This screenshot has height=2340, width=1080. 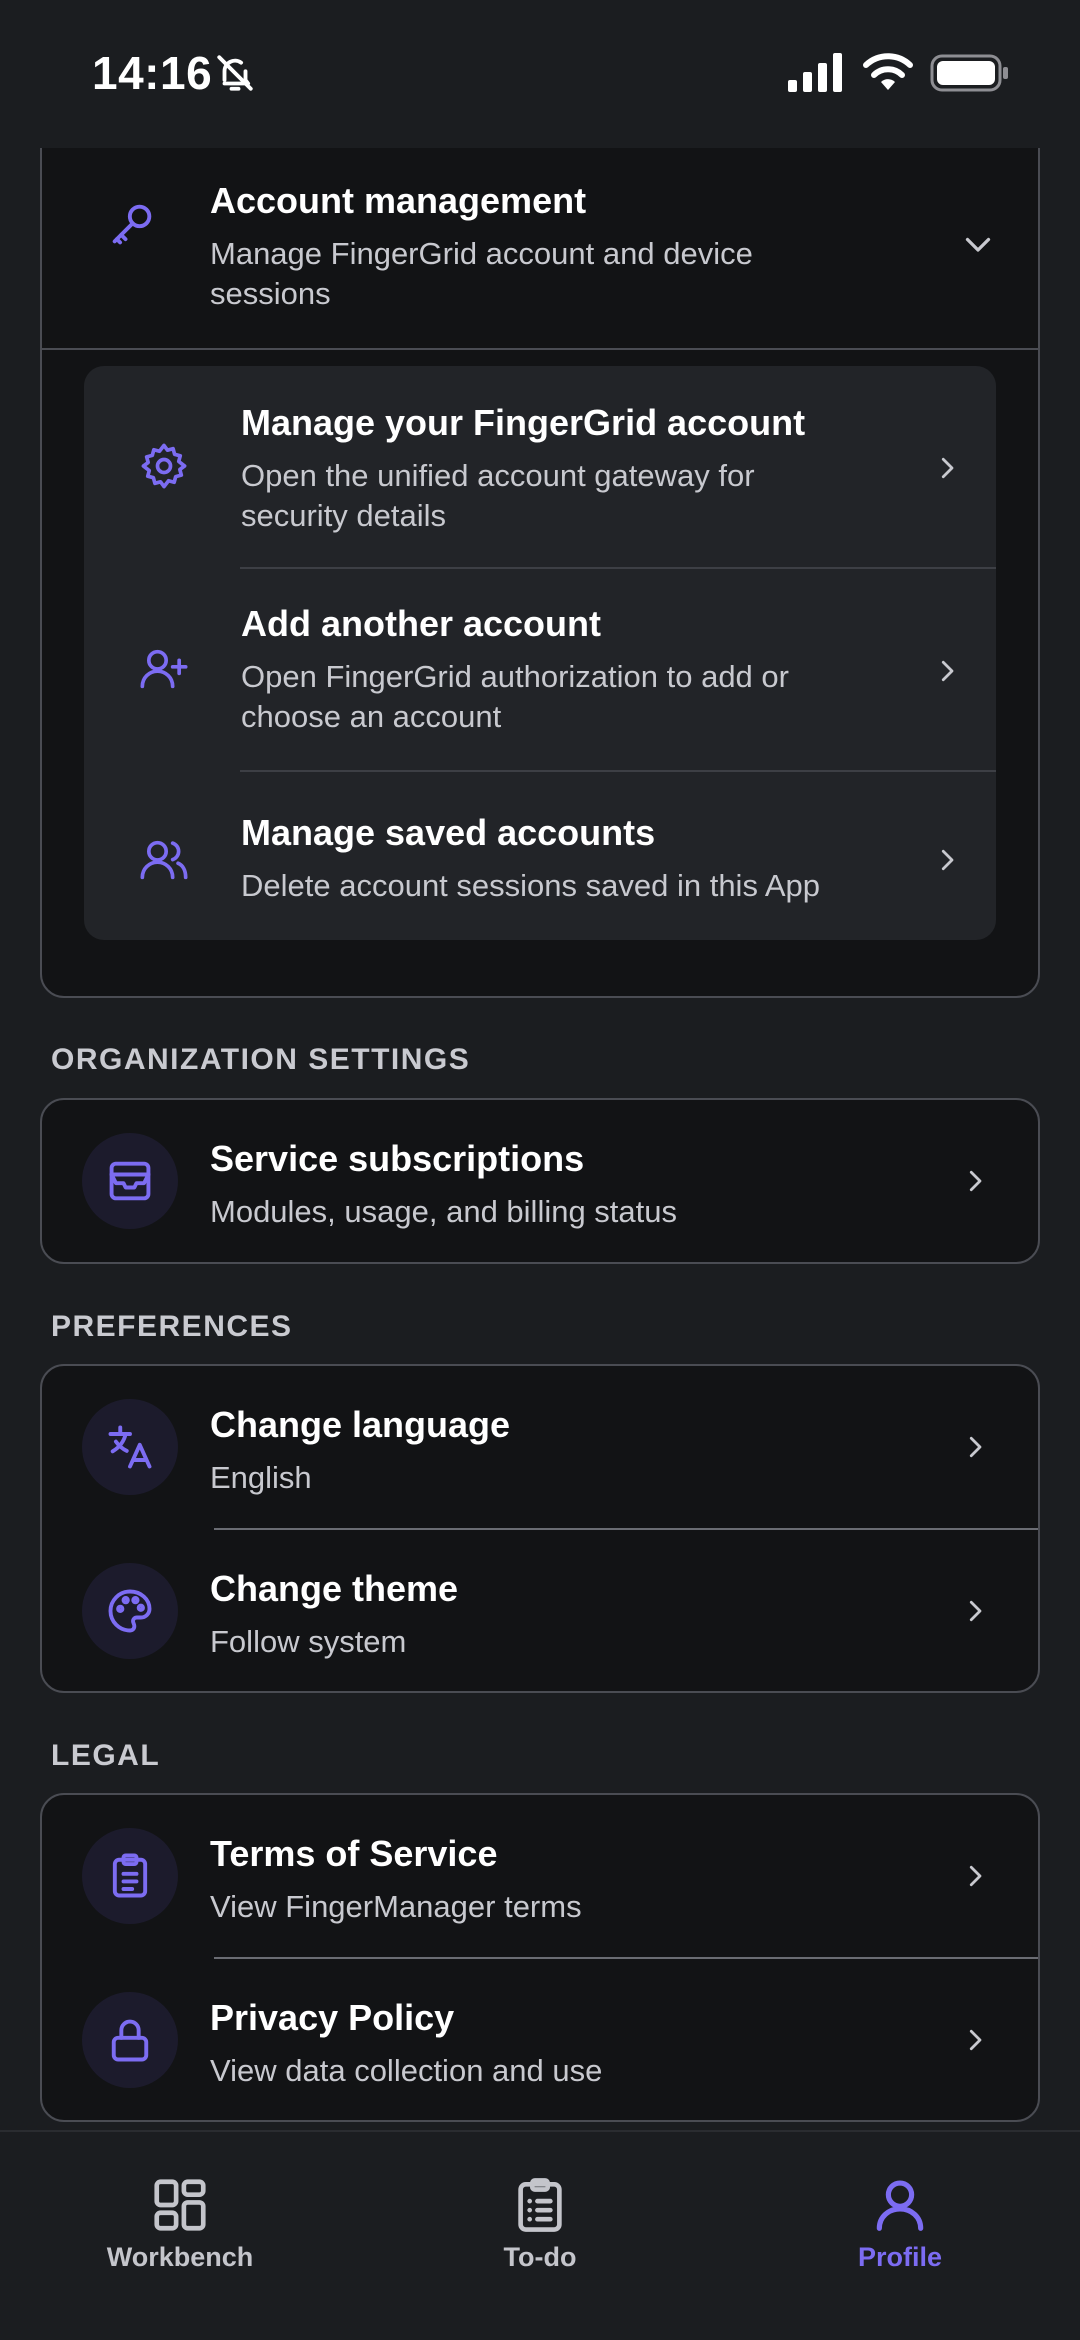 I want to click on service-subscriptions-subtitle: Modules, usage, and billing status, so click(x=444, y=1211).